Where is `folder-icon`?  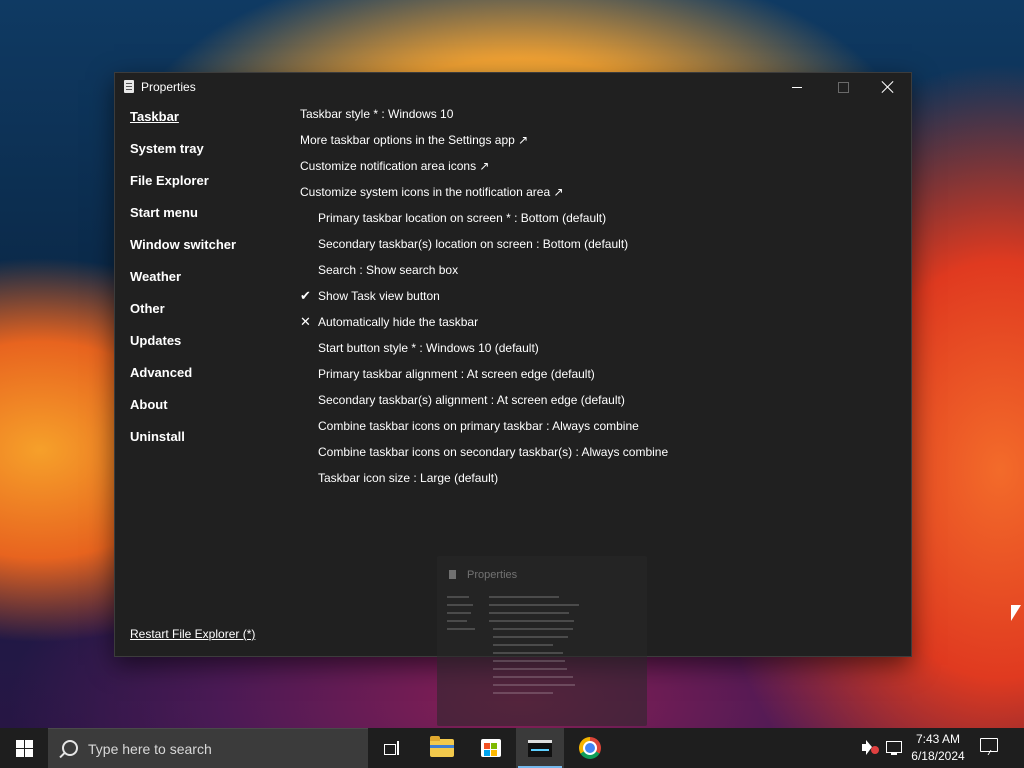
folder-icon is located at coordinates (442, 746).